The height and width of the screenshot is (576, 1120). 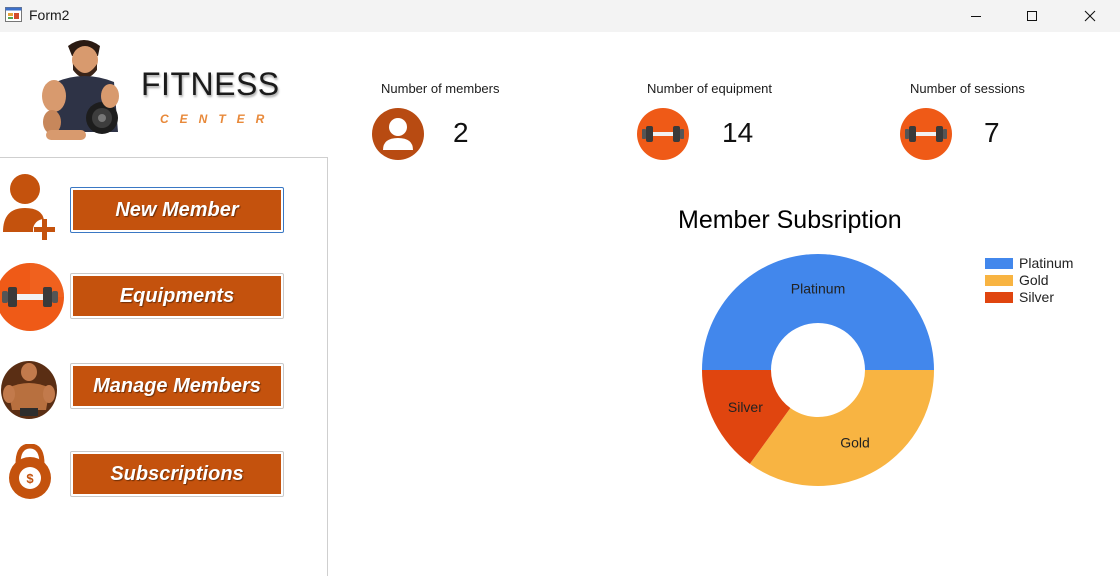 I want to click on stat-sessions-label: Number of sessions, so click(x=967, y=88).